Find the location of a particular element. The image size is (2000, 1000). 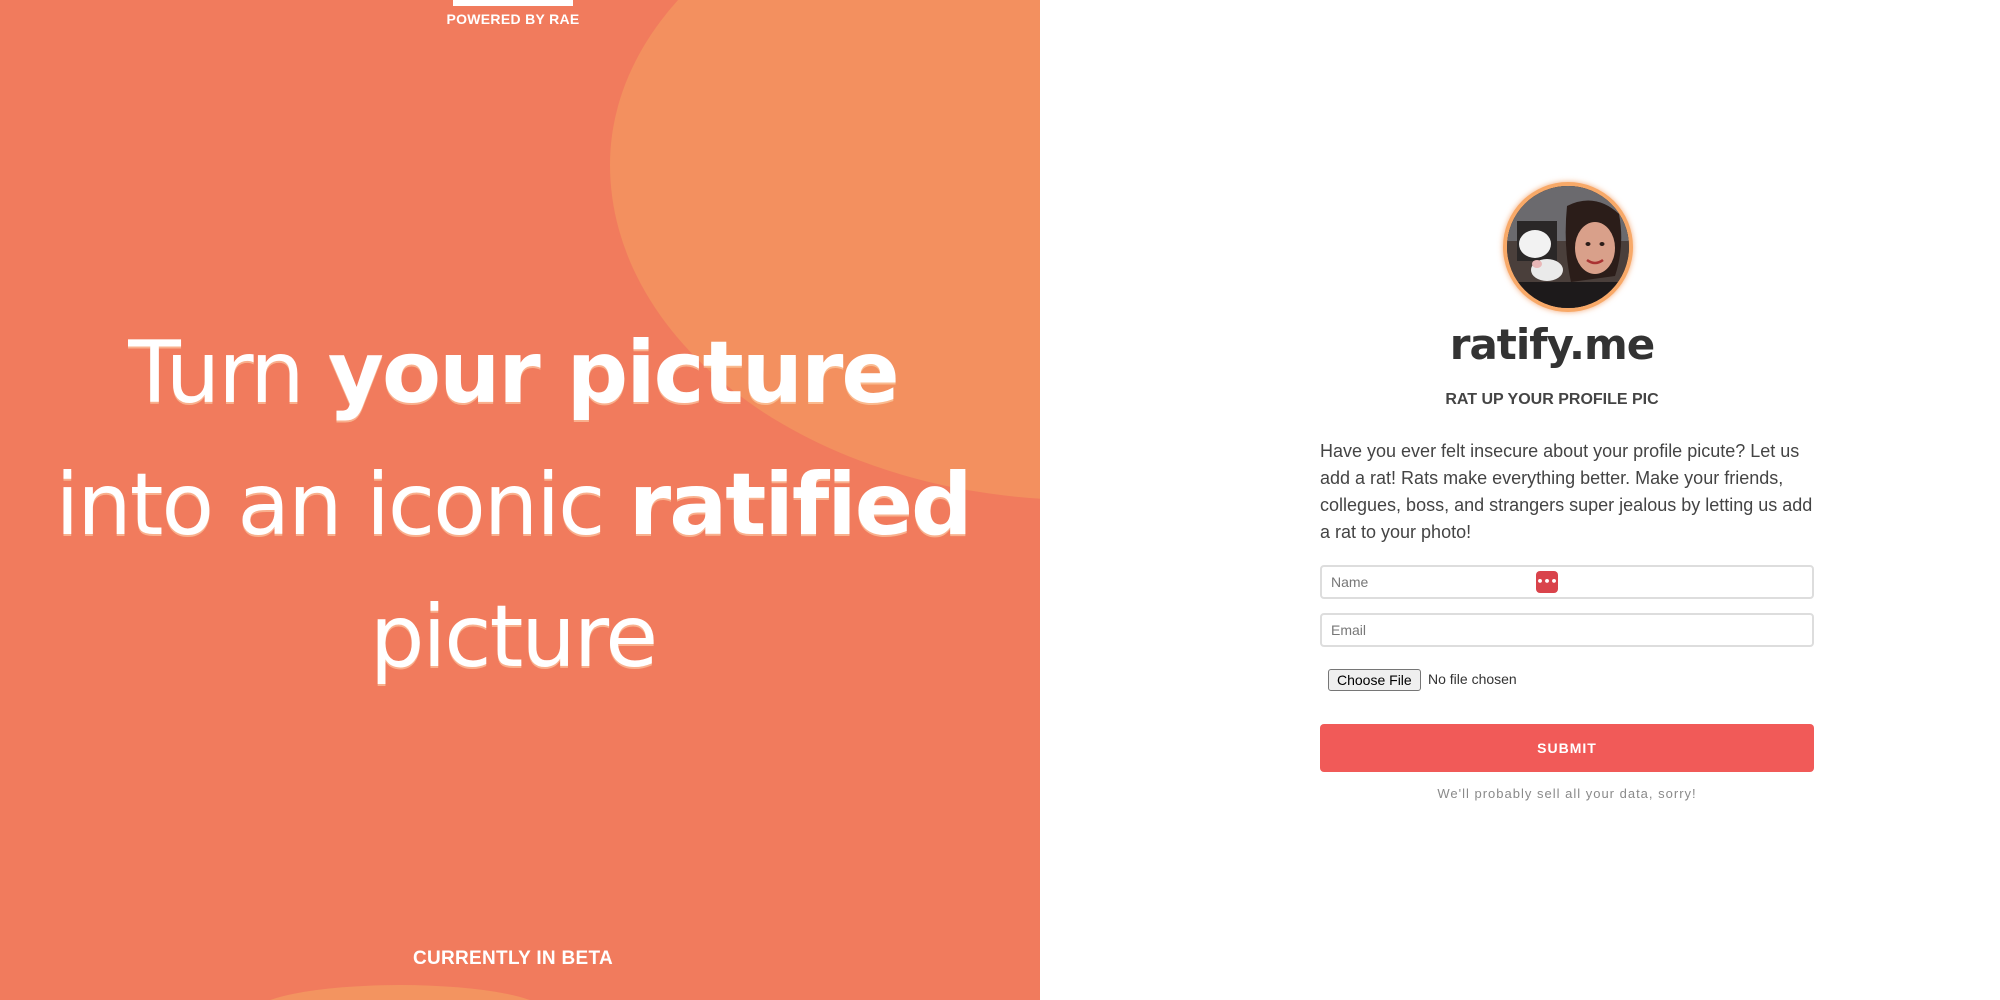

avatar is located at coordinates (1568, 247).